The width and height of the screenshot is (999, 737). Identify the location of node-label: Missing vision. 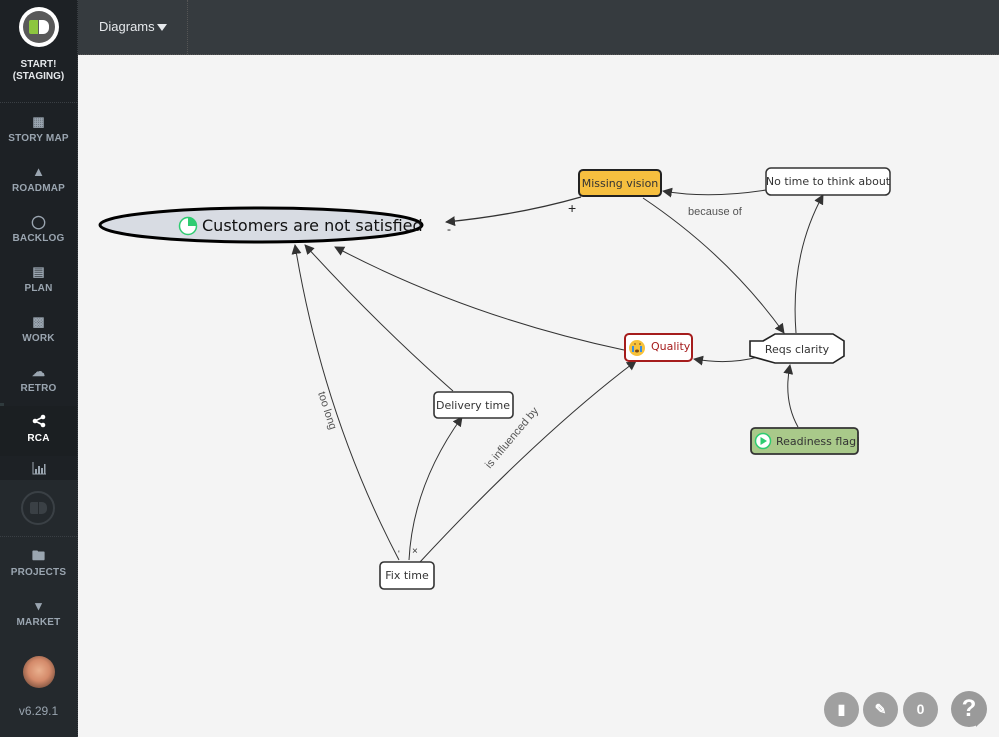
(620, 183).